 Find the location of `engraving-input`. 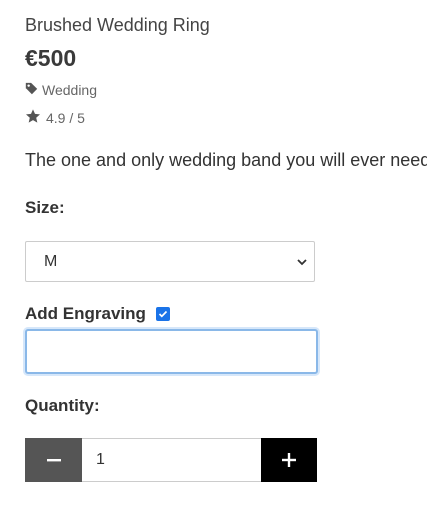

engraving-input is located at coordinates (171, 351).